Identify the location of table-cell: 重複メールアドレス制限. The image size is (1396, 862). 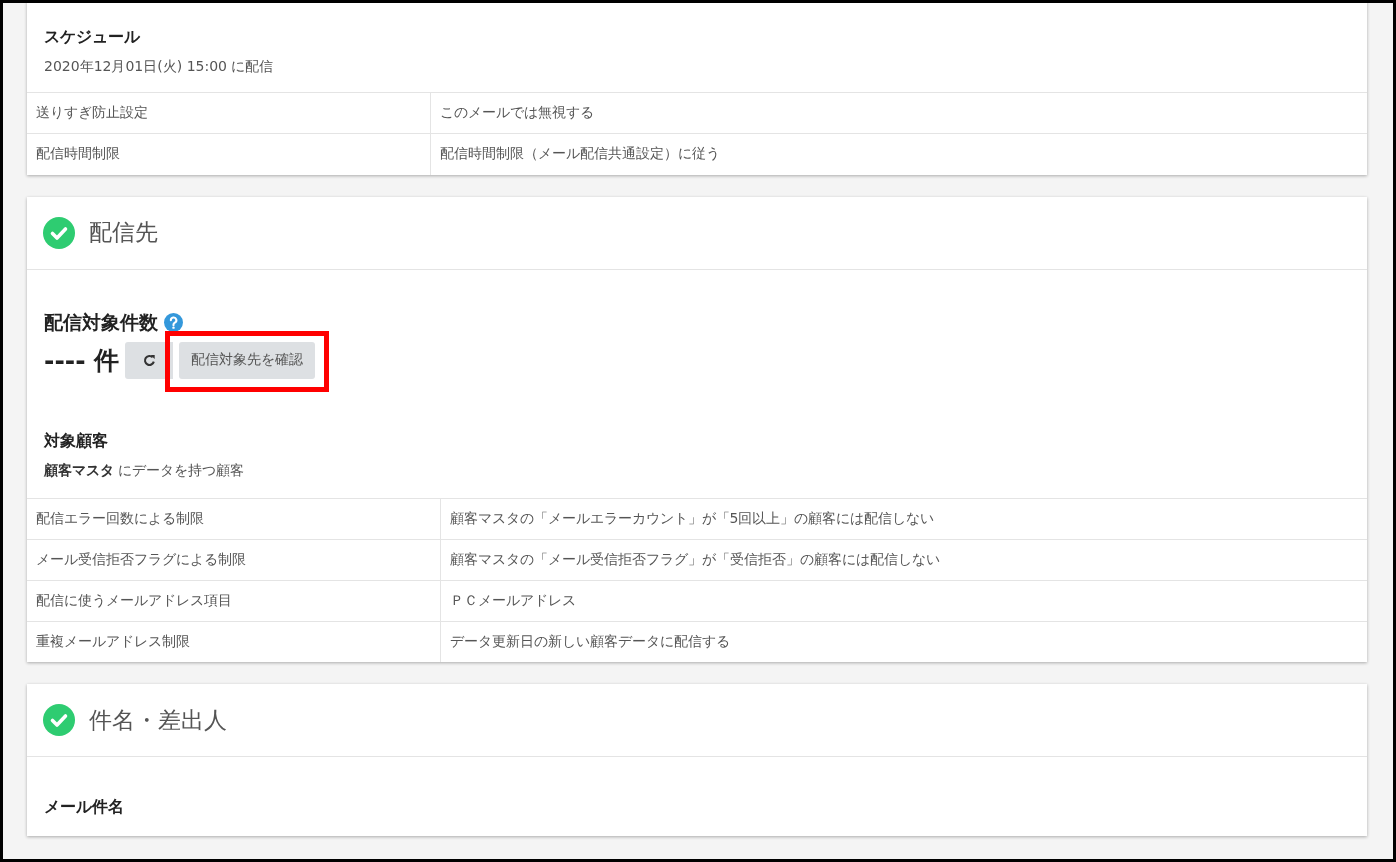
(233, 641).